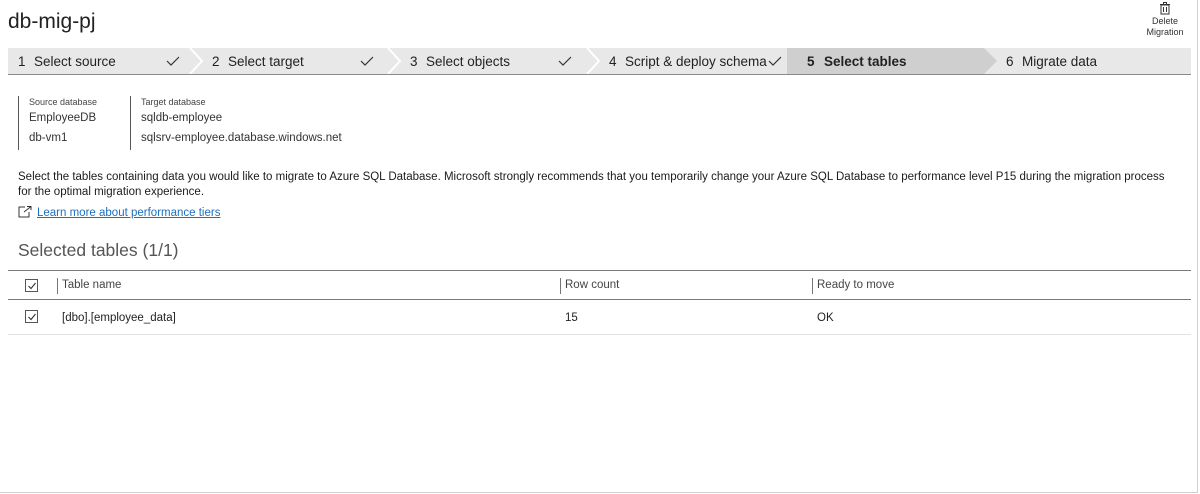 Image resolution: width=1200 pixels, height=494 pixels. What do you see at coordinates (599, 317) in the screenshot?
I see `table-row: [dbo].[employee_data] 15 OK` at bounding box center [599, 317].